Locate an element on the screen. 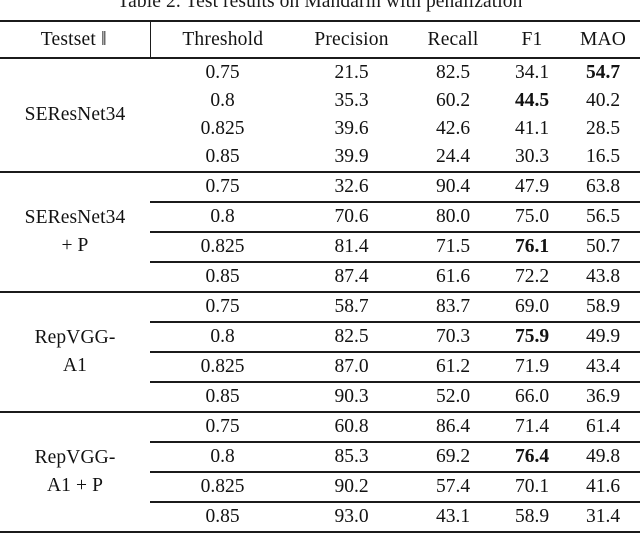  cell-recall: 82.5 is located at coordinates (453, 72).